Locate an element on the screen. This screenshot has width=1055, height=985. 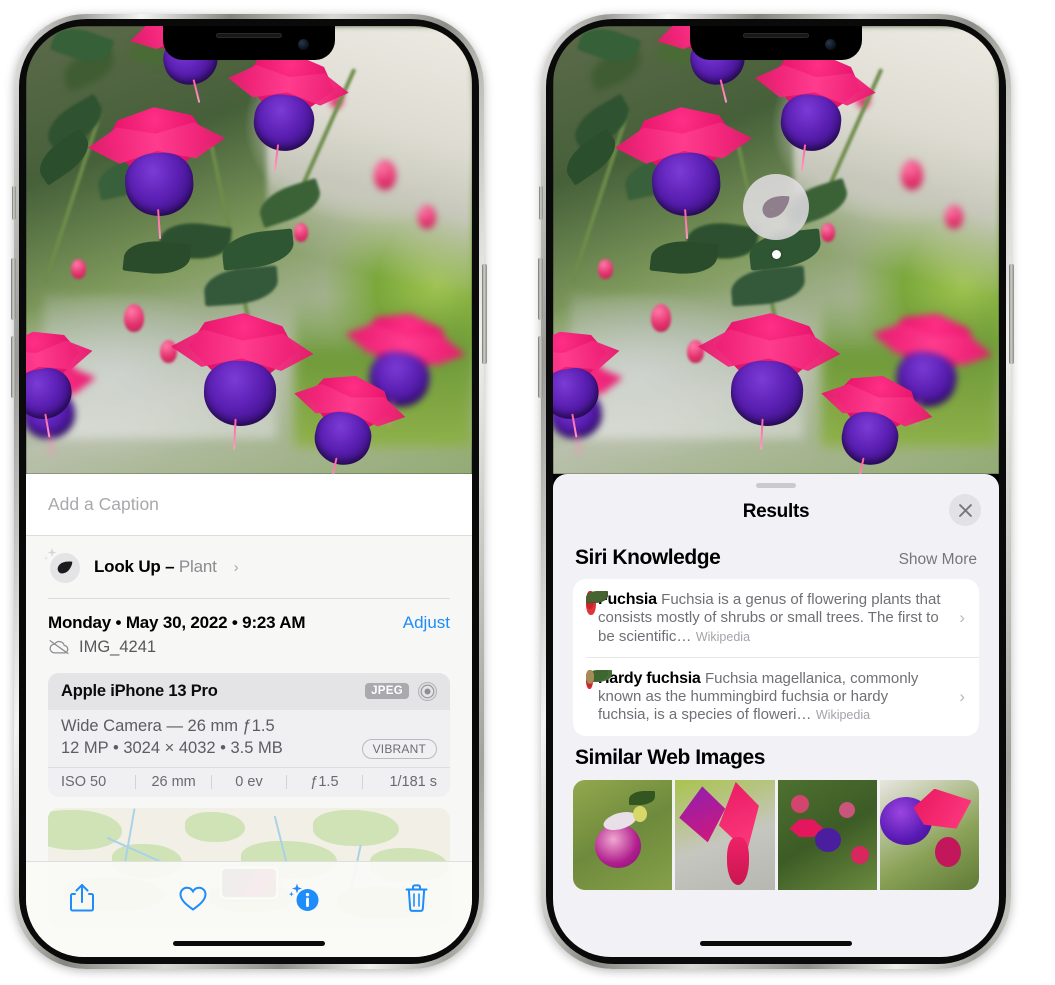
info-sparkle-icon is located at coordinates (303, 897).